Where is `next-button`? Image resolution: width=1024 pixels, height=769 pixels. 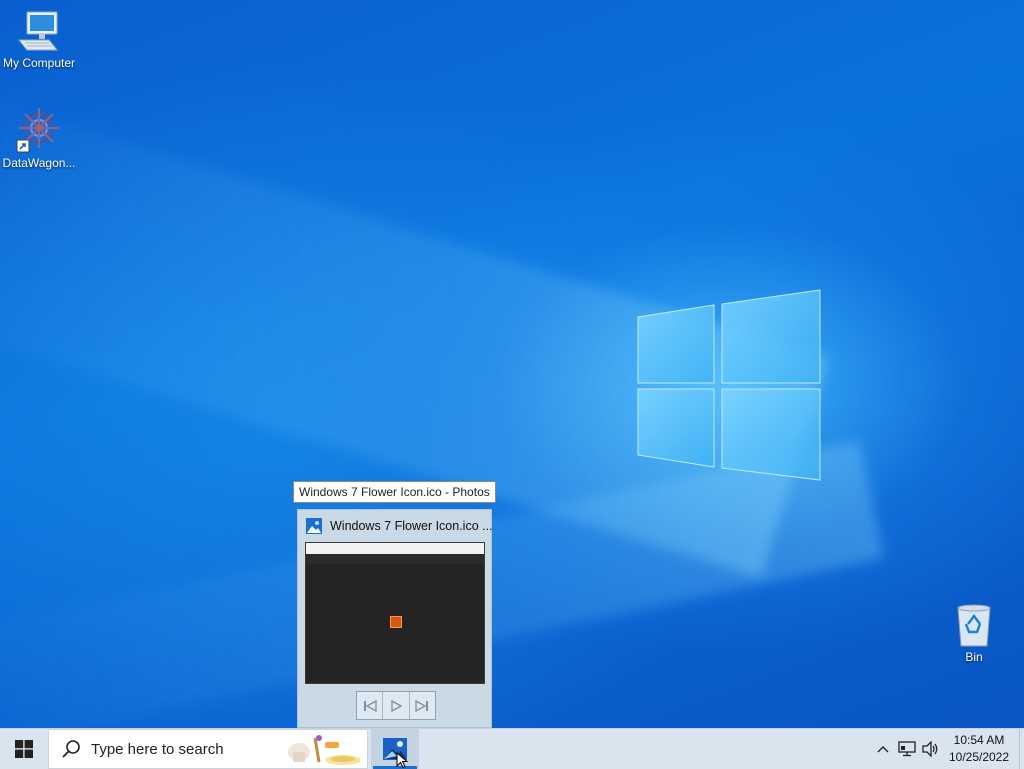
next-button is located at coordinates (422, 705).